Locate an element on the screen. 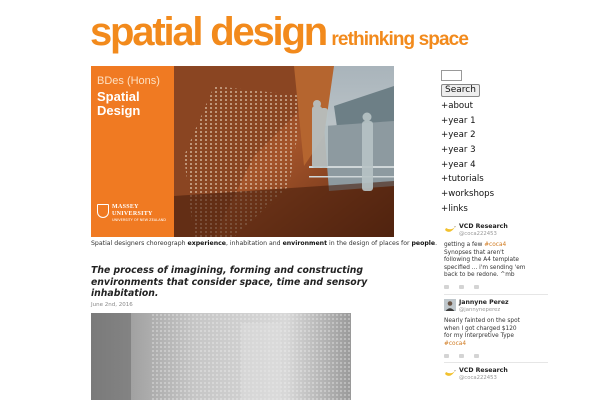 Image resolution: width=600 pixels, height=400 pixels. post-date: June 2nd, 2016 is located at coordinates (112, 305).